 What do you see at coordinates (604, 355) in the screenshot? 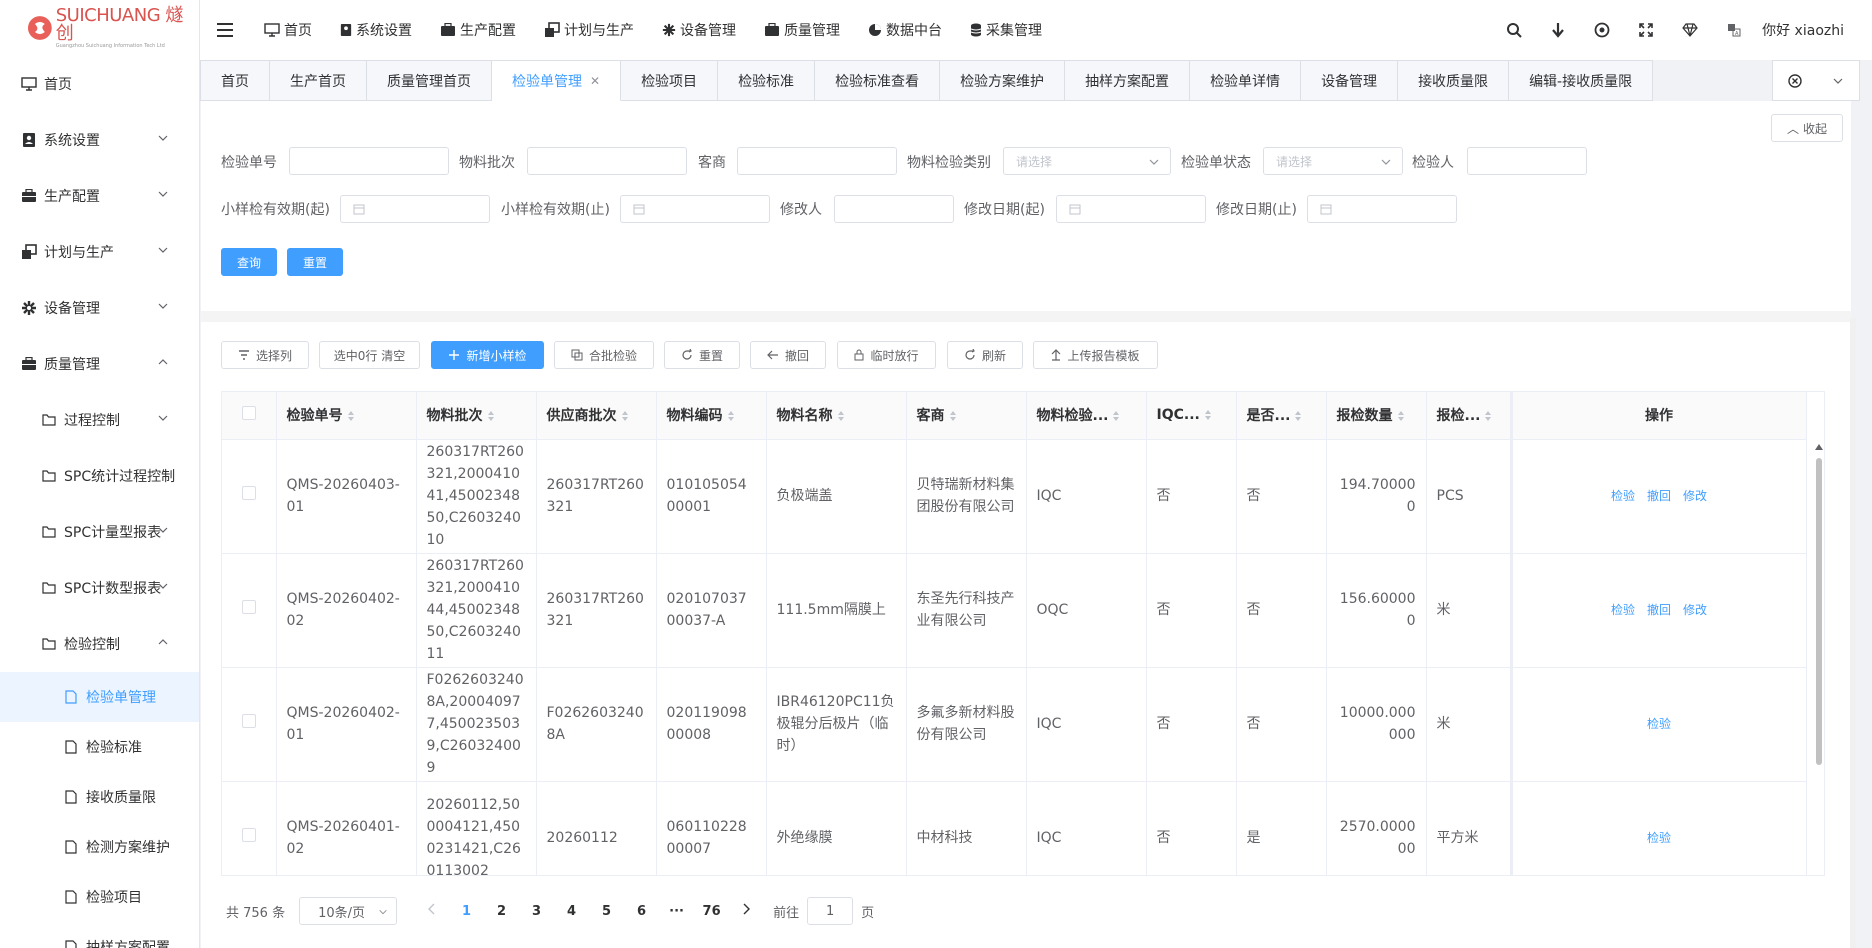
I see `merge-inspection-button: 合批检验` at bounding box center [604, 355].